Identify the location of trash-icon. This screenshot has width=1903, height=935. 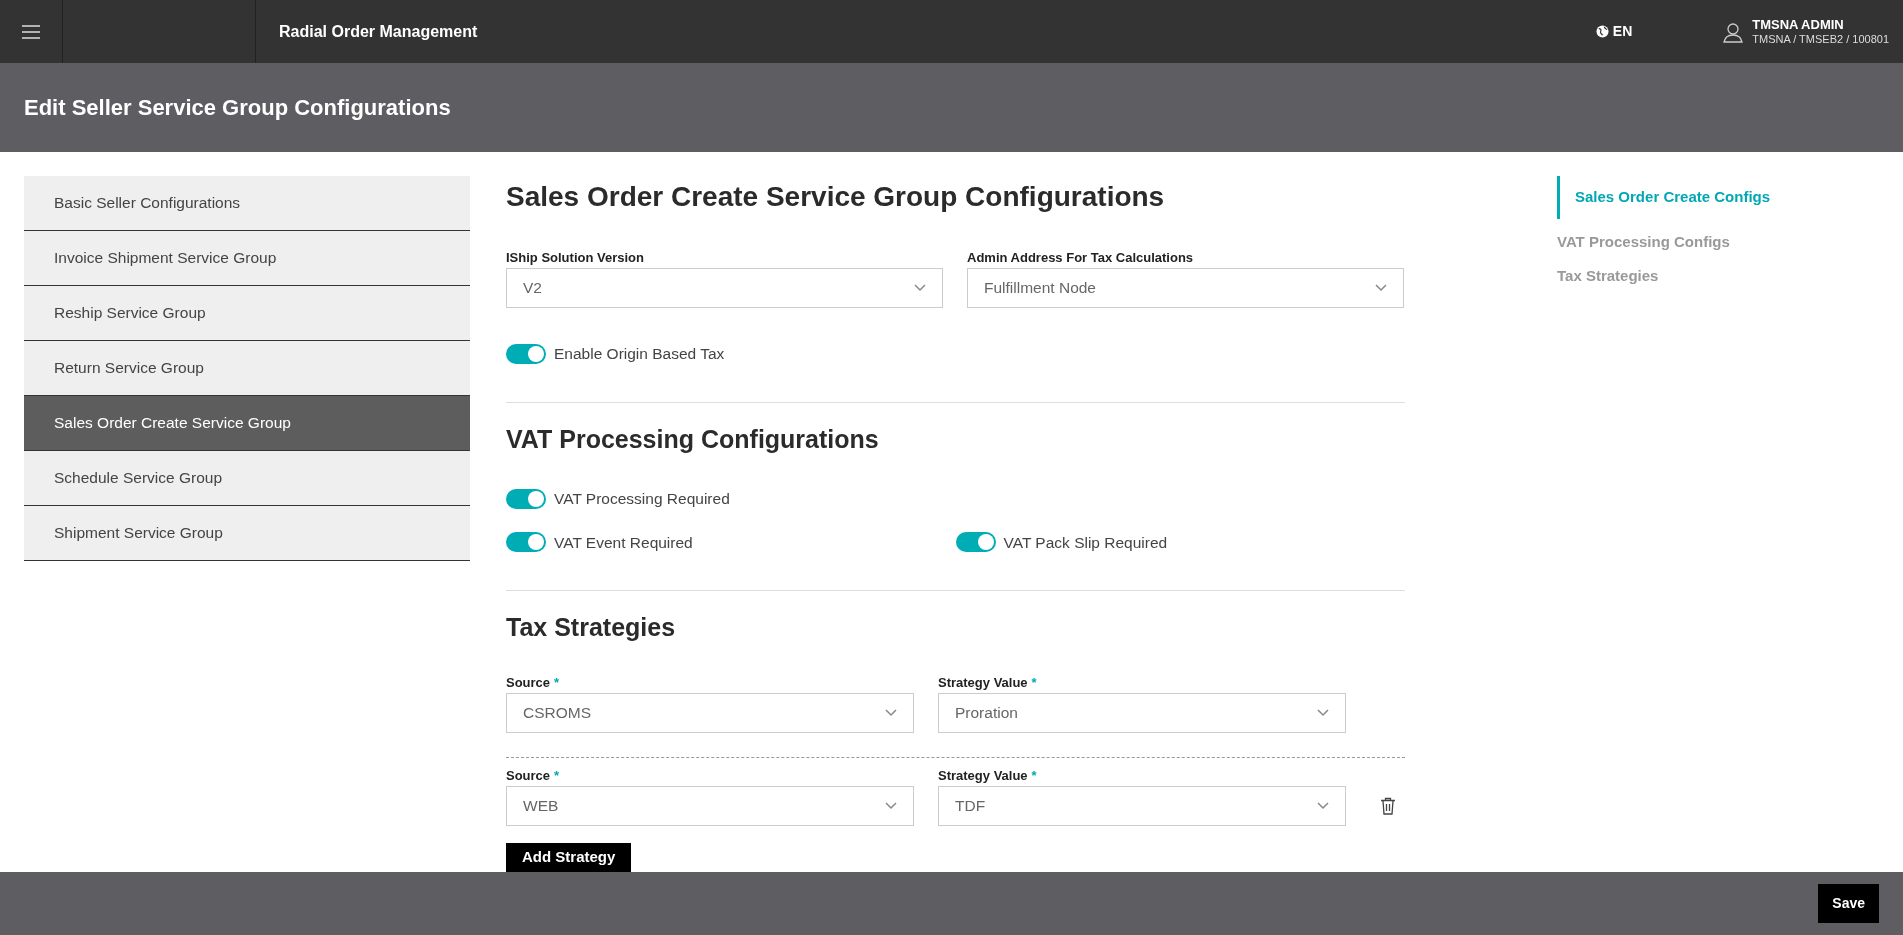
(1388, 805).